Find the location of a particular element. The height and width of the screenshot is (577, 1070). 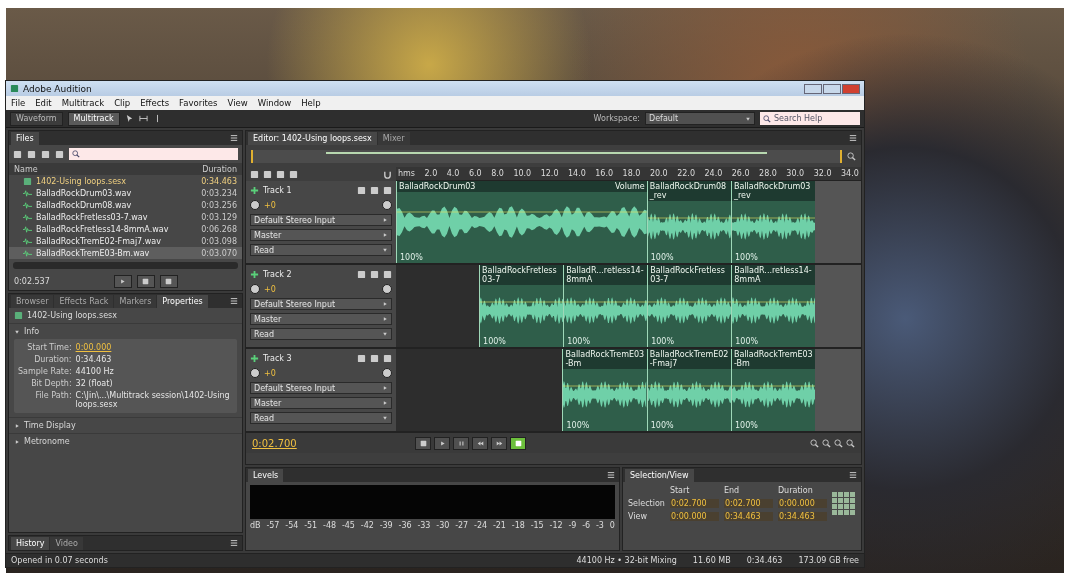

panel-tab: Video is located at coordinates (66, 543).